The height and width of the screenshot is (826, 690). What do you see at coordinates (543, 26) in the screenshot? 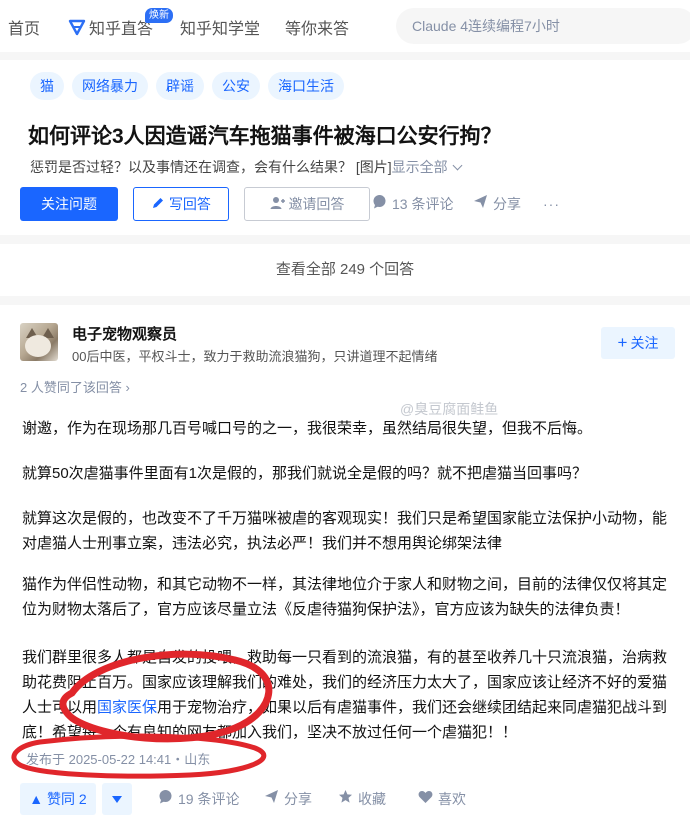
I see `search-input: Claude 4连续编程7小时` at bounding box center [543, 26].